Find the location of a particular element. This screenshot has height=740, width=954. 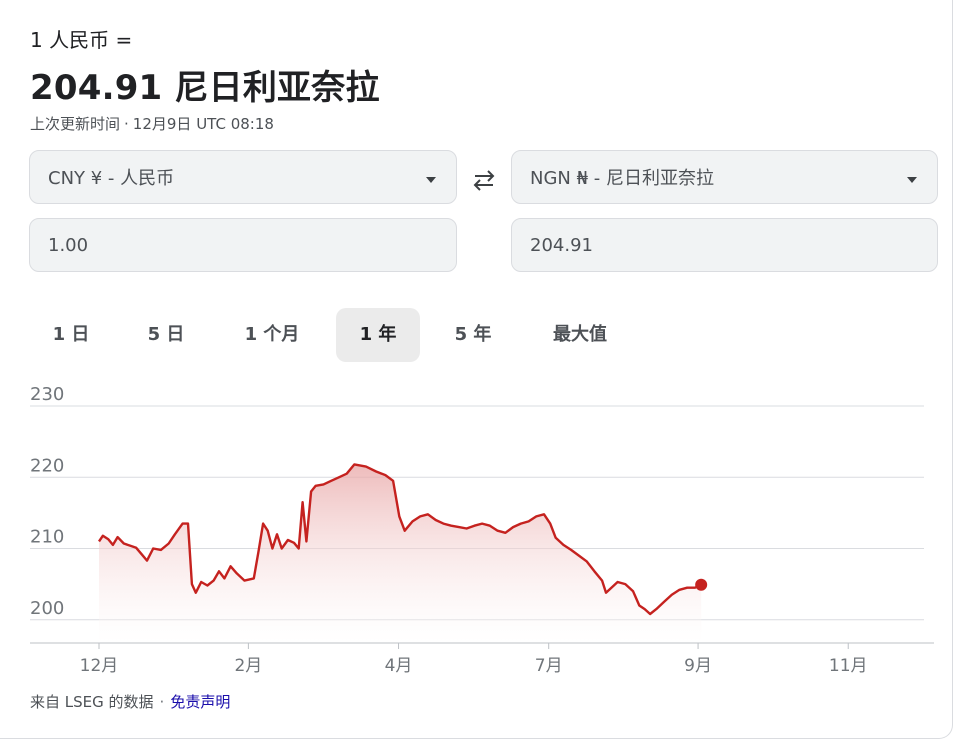

to-currency-label: NGN ₦ - 尼日利亚奈拉 is located at coordinates (622, 178).